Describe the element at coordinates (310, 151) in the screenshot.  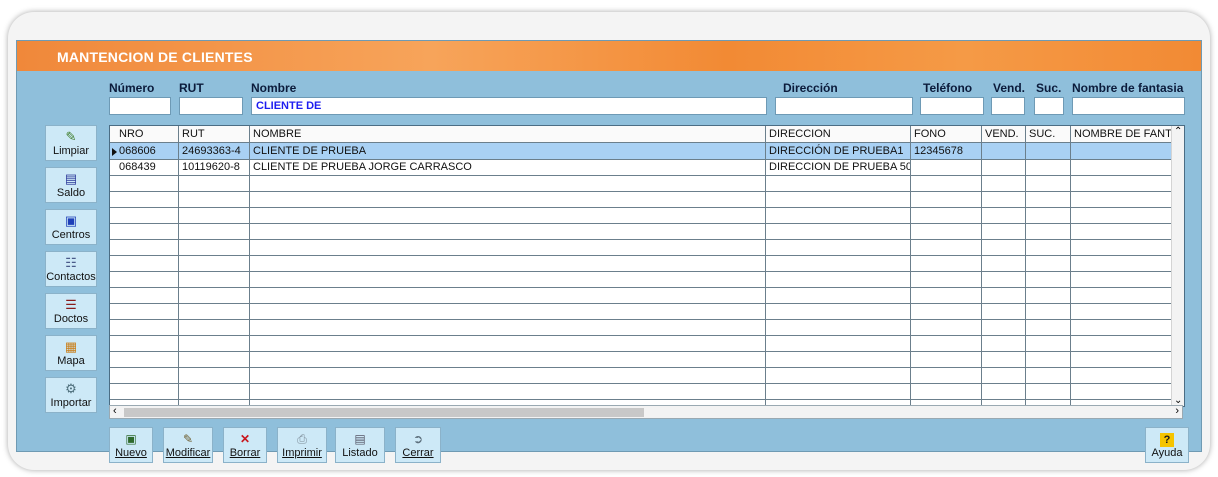
I see `cell-nombre: CLIENTE DE PRUEBA` at that location.